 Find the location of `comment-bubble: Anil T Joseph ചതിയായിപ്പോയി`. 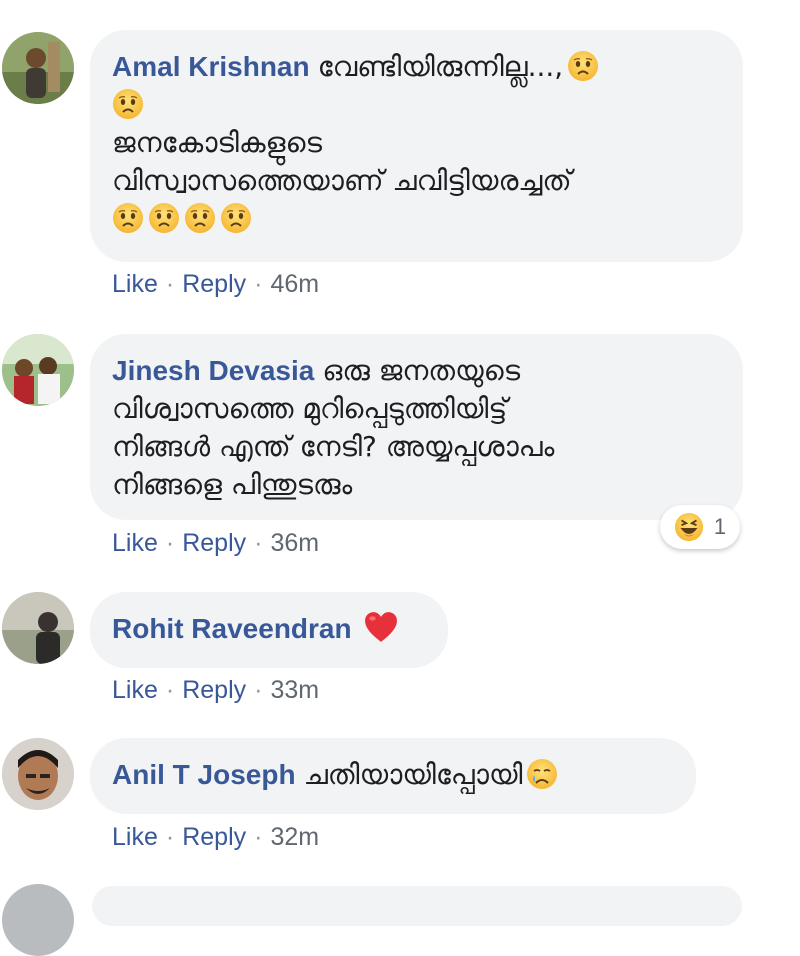

comment-bubble: Anil T Joseph ചതിയായിപ്പോയി is located at coordinates (393, 776).